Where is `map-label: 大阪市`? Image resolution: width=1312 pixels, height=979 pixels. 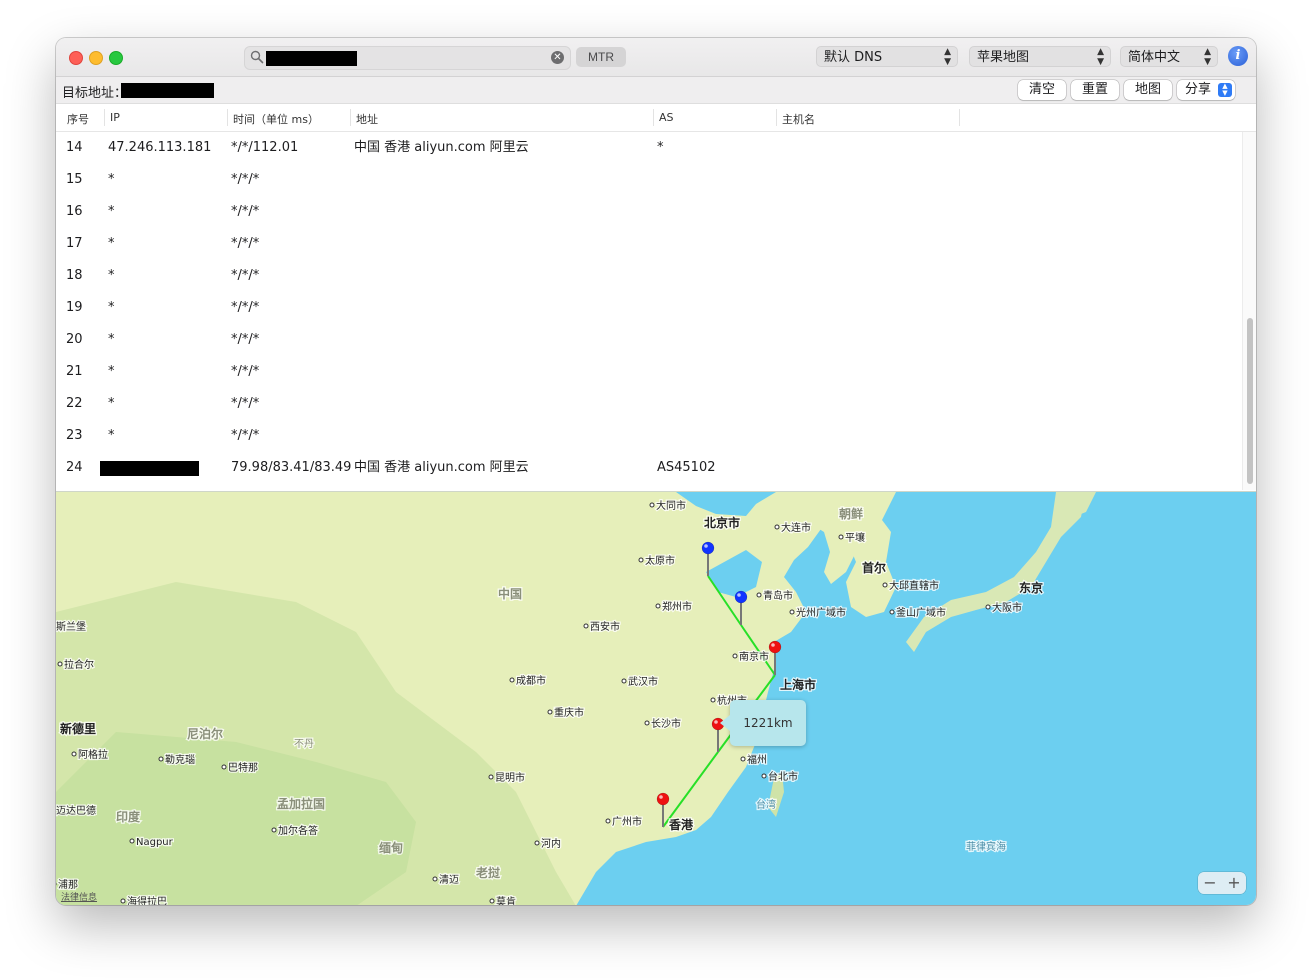 map-label: 大阪市 is located at coordinates (1007, 607).